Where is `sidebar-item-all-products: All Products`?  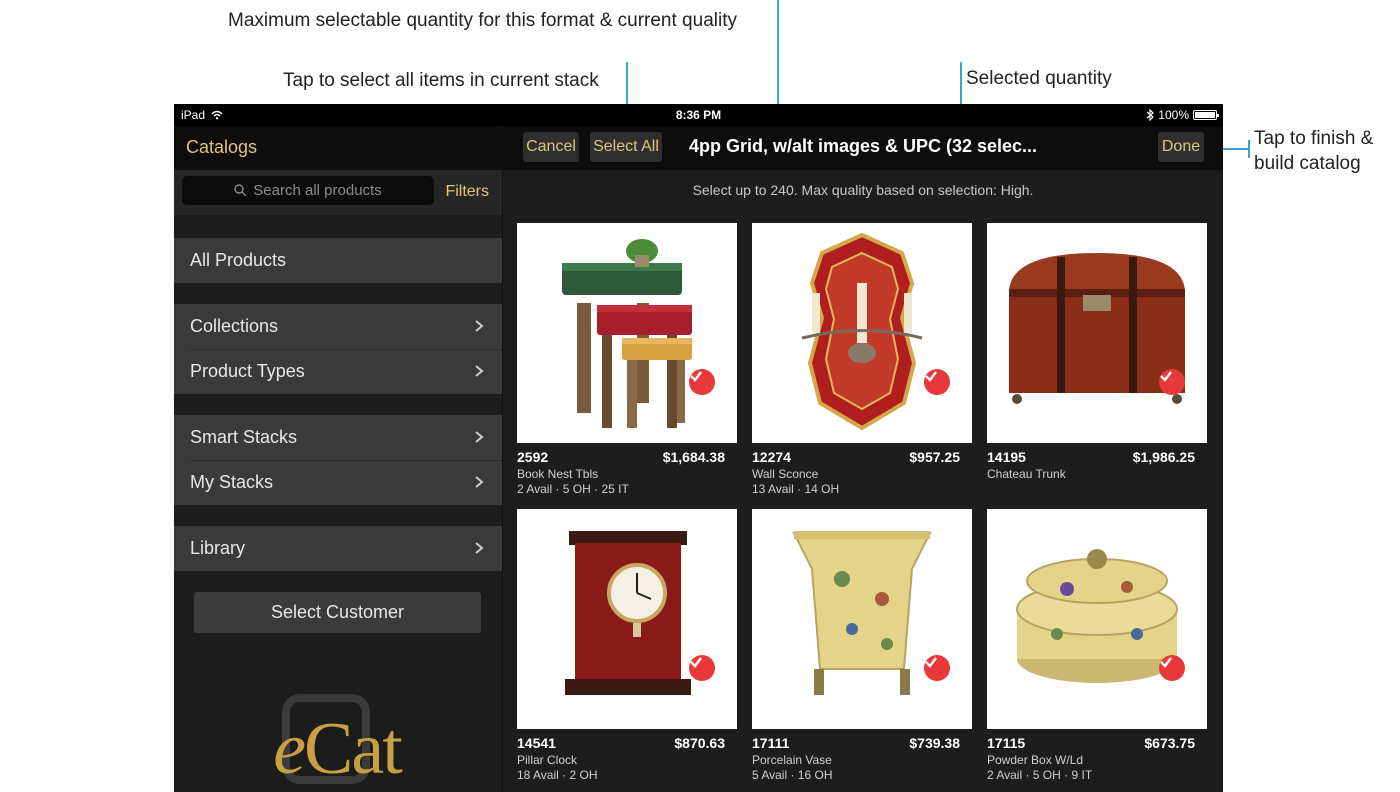 sidebar-item-all-products: All Products is located at coordinates (338, 260).